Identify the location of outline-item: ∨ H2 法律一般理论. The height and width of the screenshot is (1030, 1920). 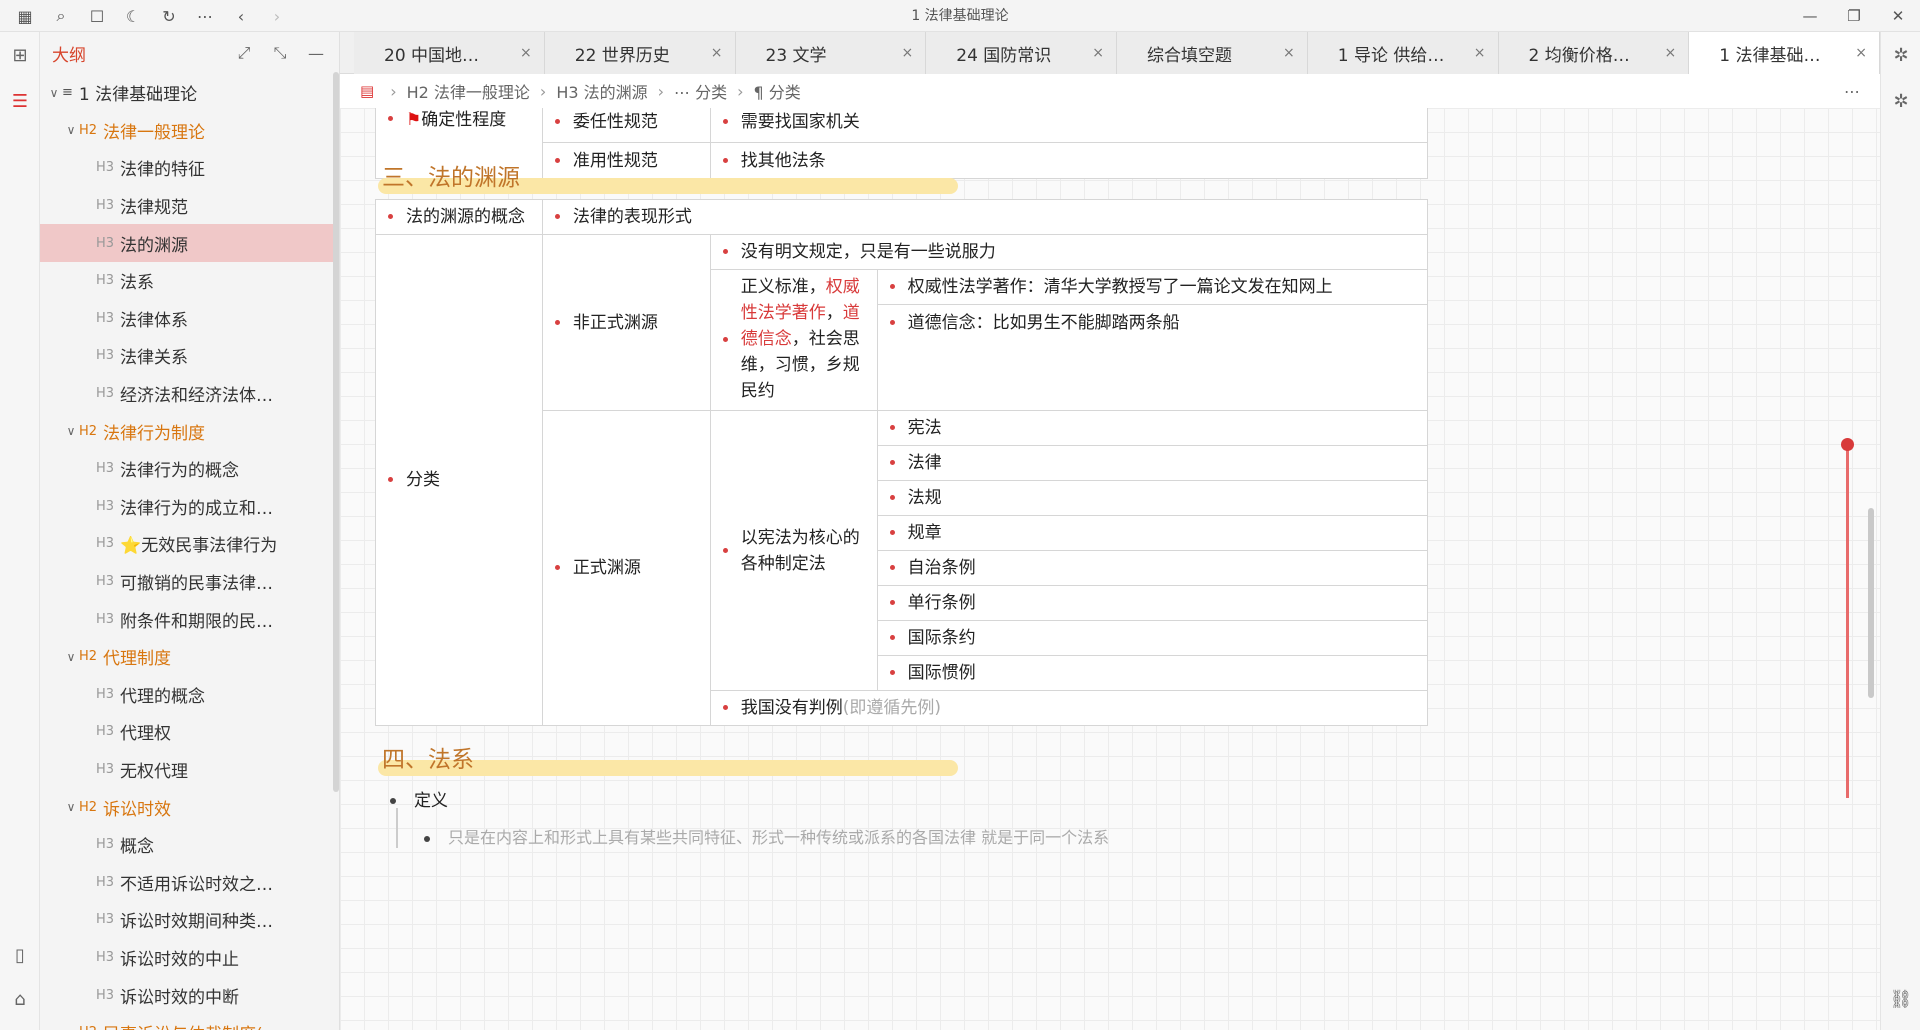
(189, 131).